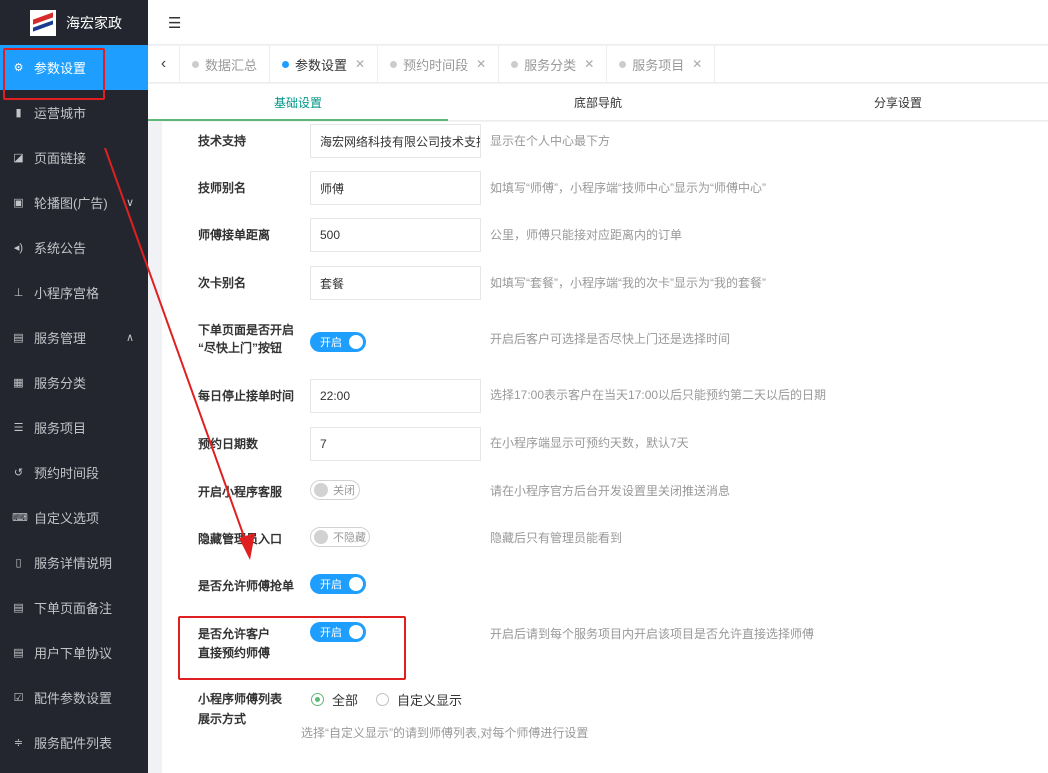 The width and height of the screenshot is (1048, 773). I want to click on app-name: 海宏家政, so click(94, 22).